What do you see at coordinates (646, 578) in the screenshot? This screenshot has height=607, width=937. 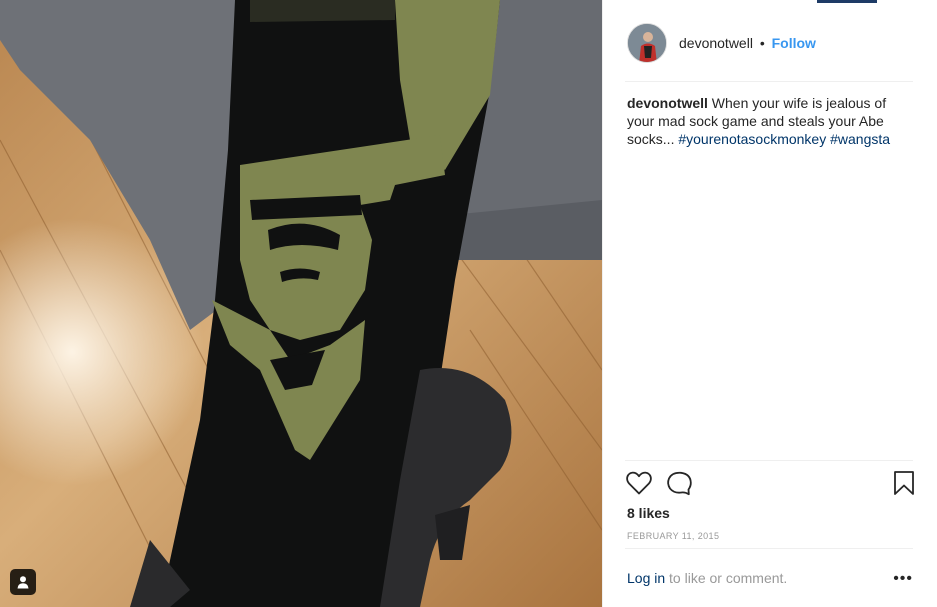 I see `login-link: Log in` at bounding box center [646, 578].